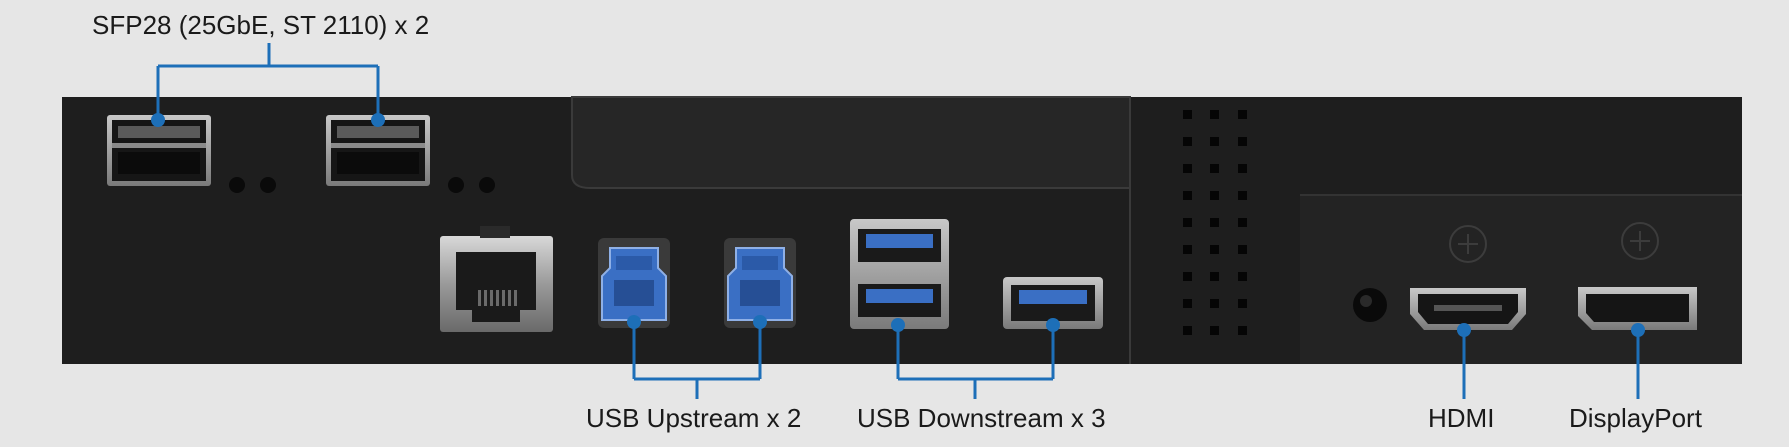 This screenshot has width=1789, height=447. Describe the element at coordinates (981, 418) in the screenshot. I see `usb-downstream-label: USB Downstream x 3` at that location.